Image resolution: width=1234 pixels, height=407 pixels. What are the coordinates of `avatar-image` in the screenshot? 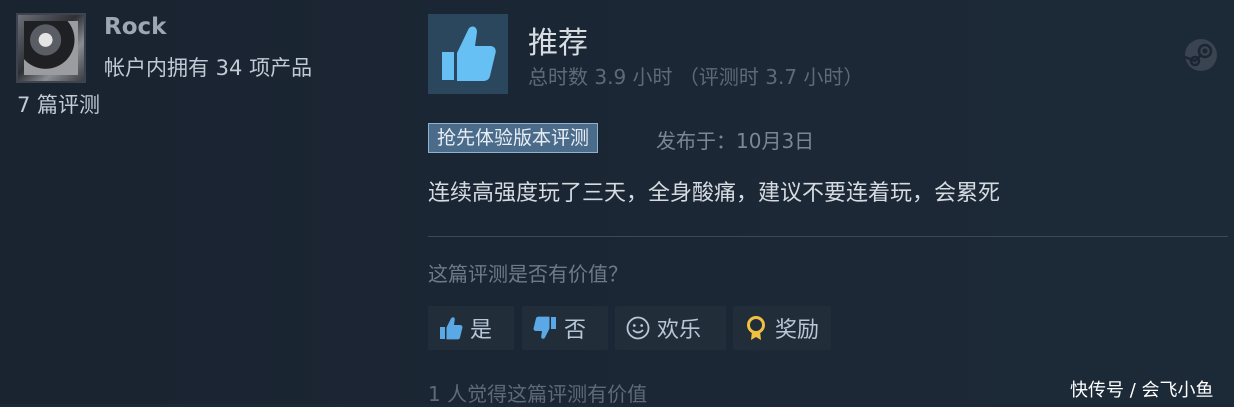 It's located at (51, 48).